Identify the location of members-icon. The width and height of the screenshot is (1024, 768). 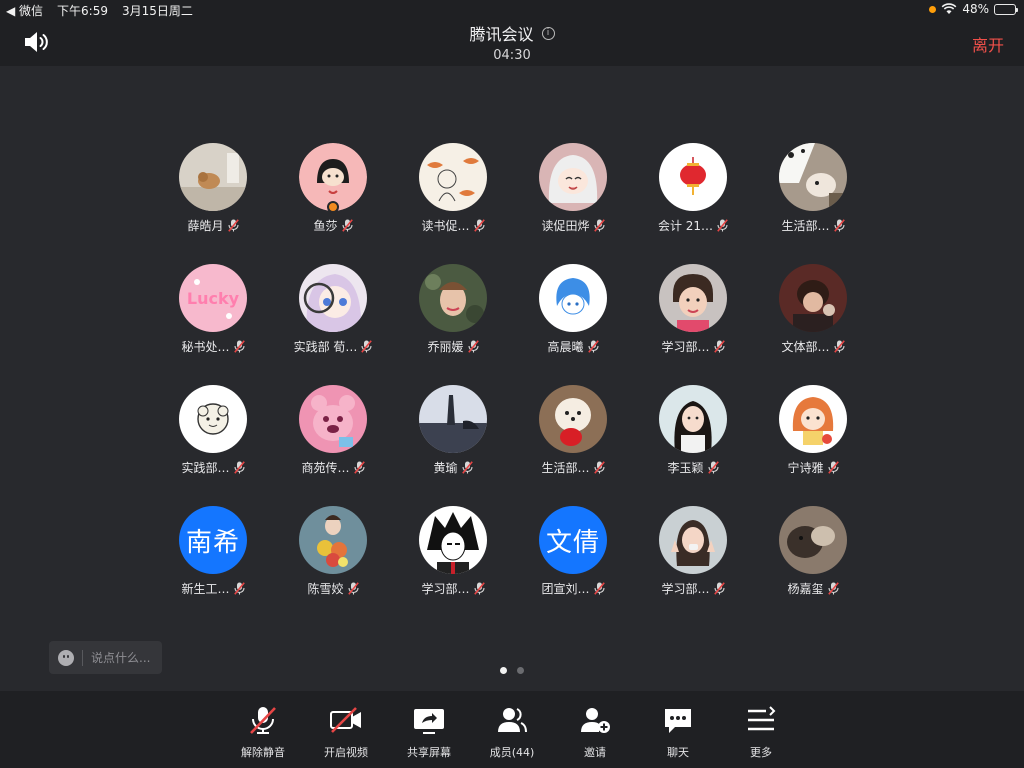
(512, 720).